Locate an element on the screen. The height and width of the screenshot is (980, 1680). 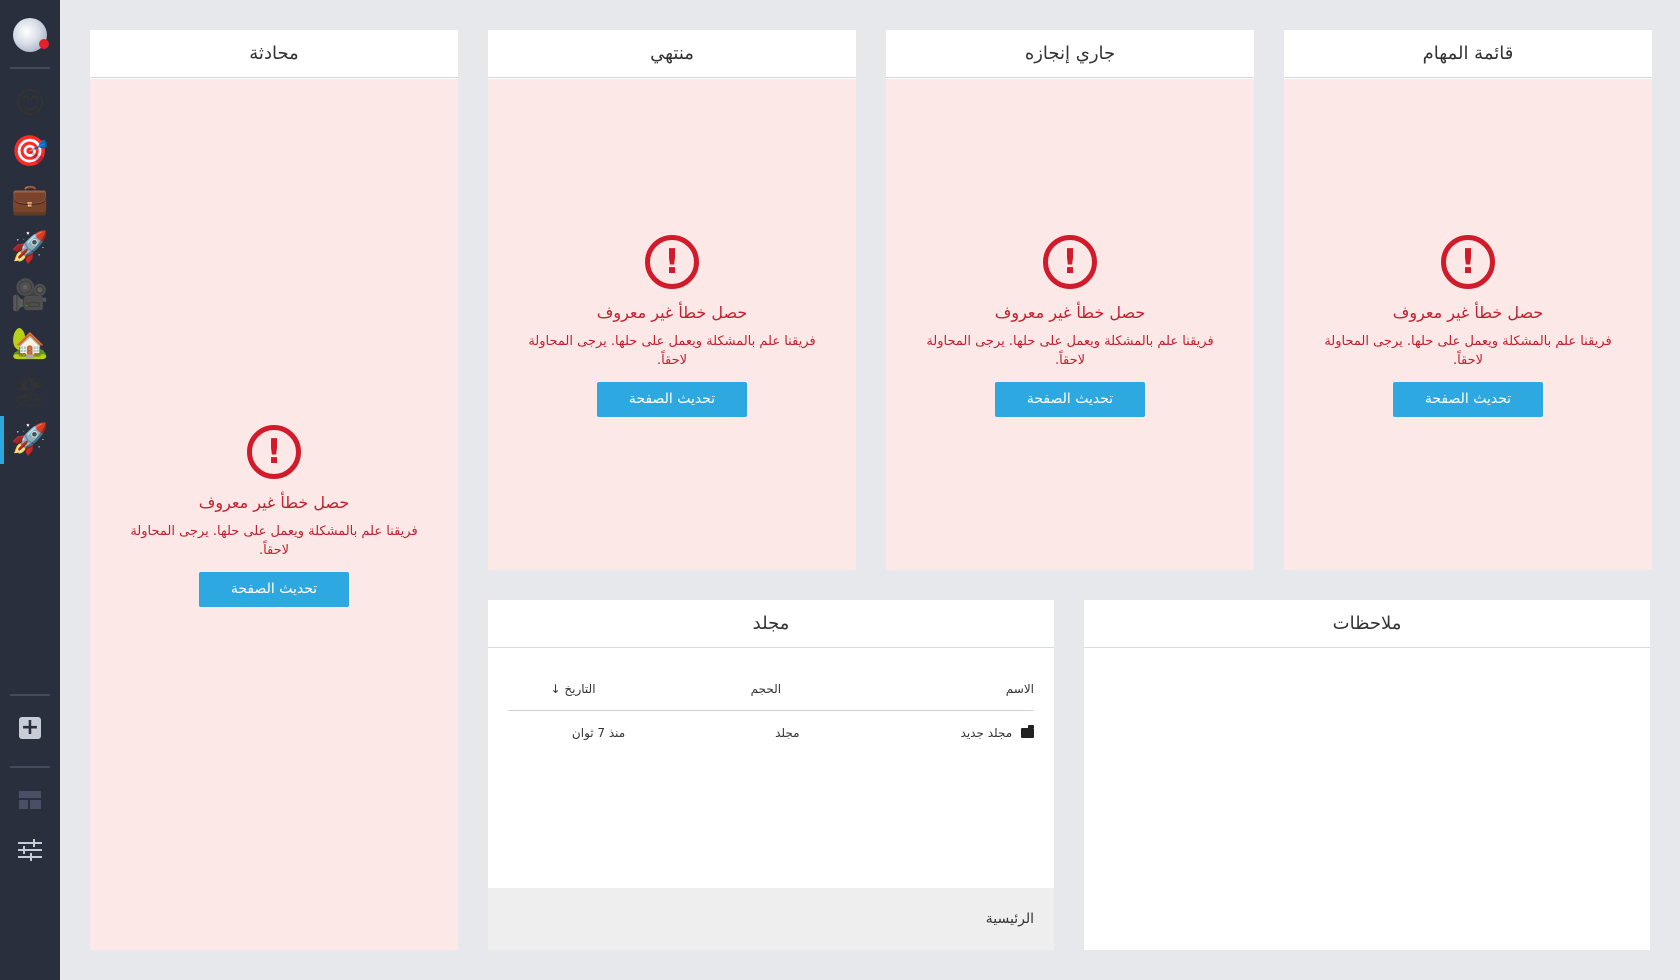
panel-title: محادثة is located at coordinates (274, 54).